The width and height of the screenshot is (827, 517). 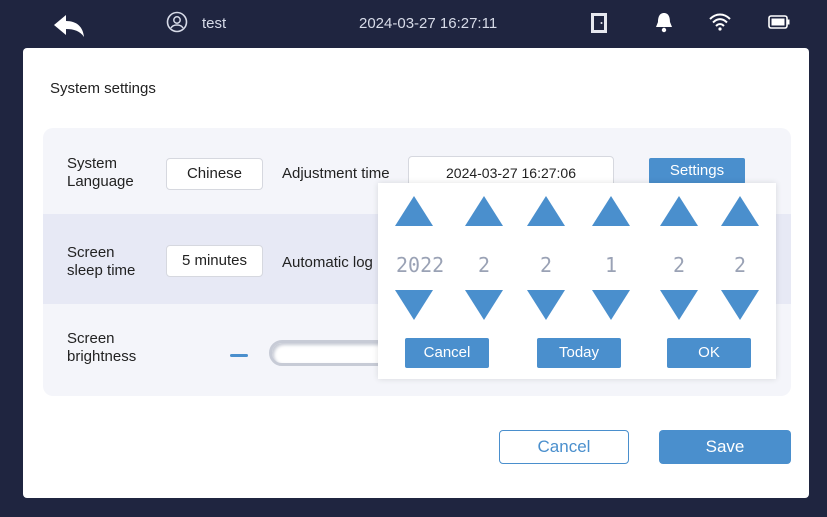 I want to click on brightness-minus-icon, so click(x=239, y=355).